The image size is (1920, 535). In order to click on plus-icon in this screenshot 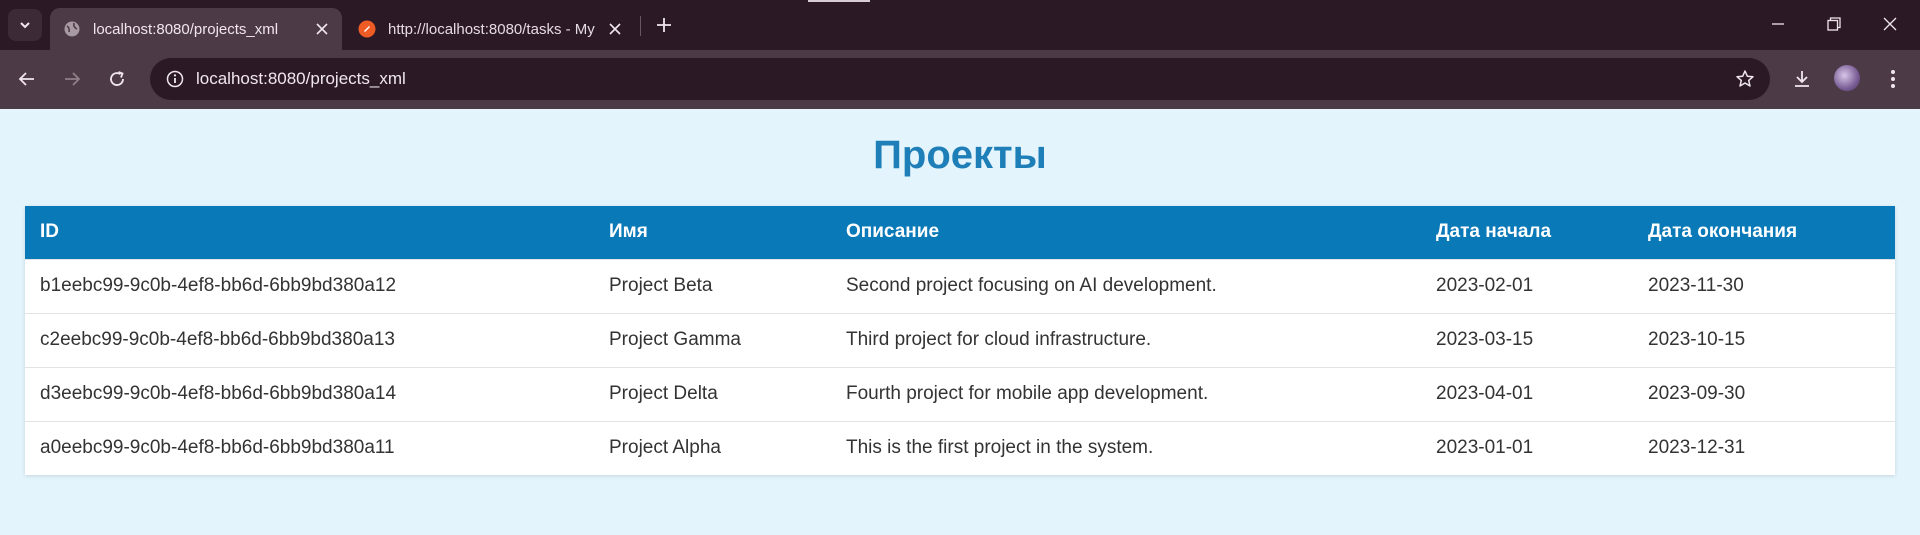, I will do `click(664, 25)`.